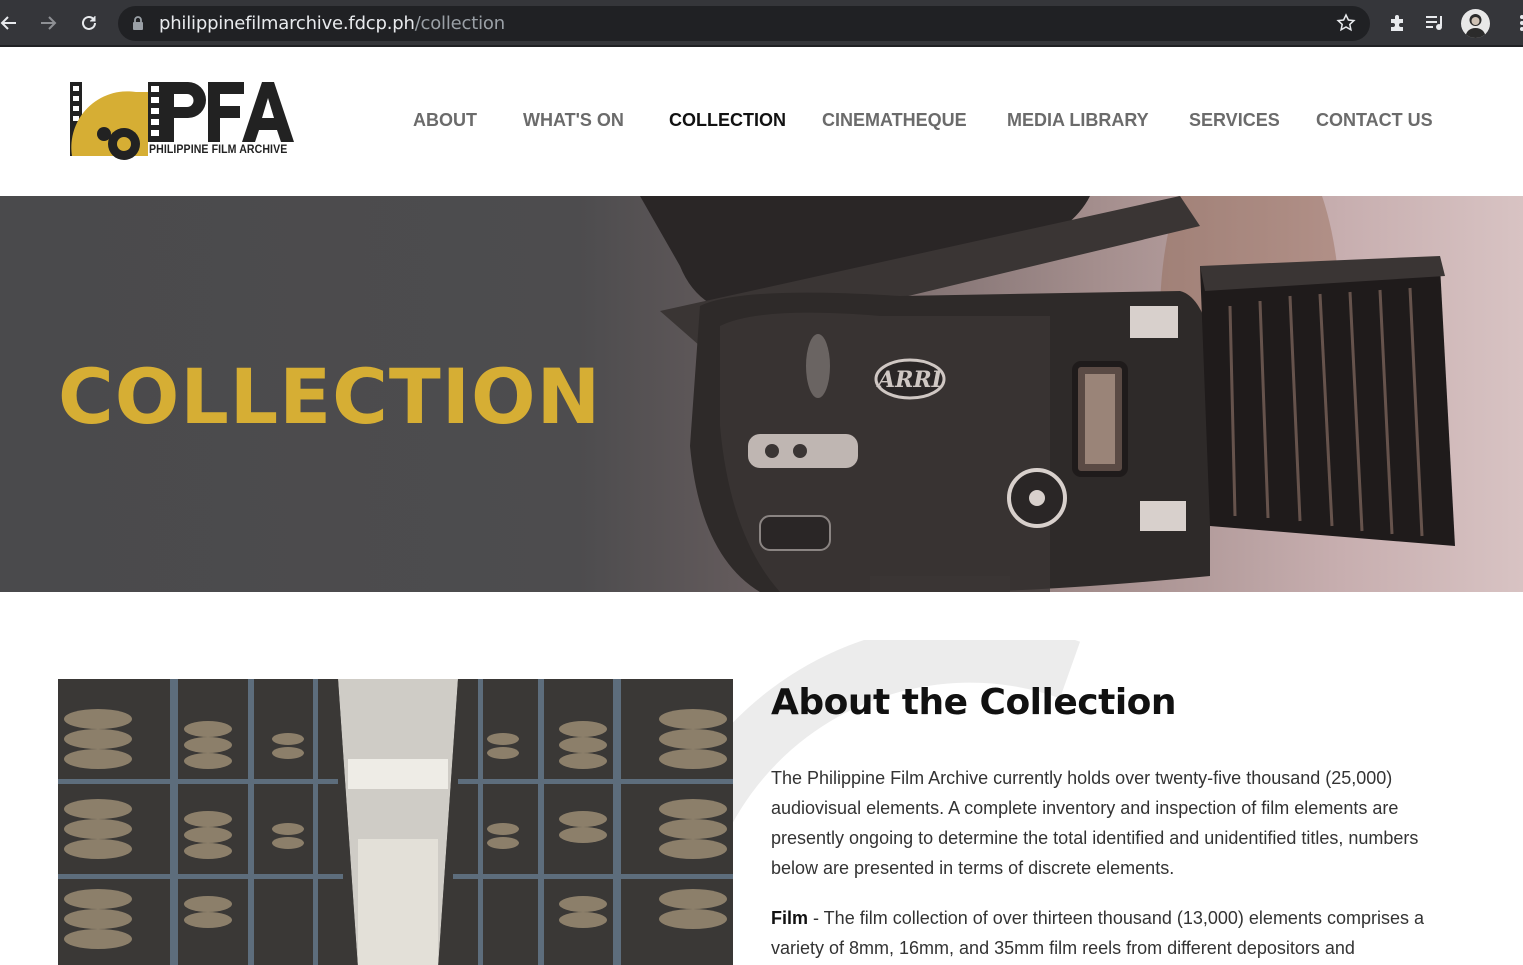  I want to click on hero-title: COLLECTION, so click(330, 396).